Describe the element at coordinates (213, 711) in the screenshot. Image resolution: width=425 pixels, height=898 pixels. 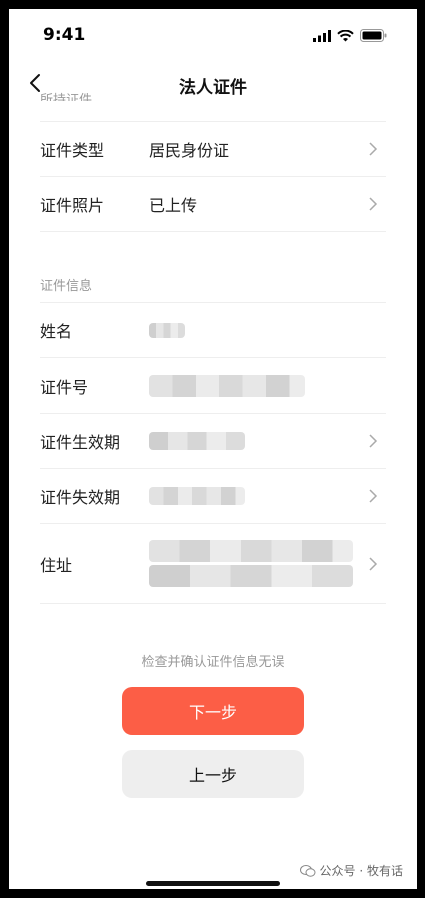
I see `next-step-button: 下一步` at that location.